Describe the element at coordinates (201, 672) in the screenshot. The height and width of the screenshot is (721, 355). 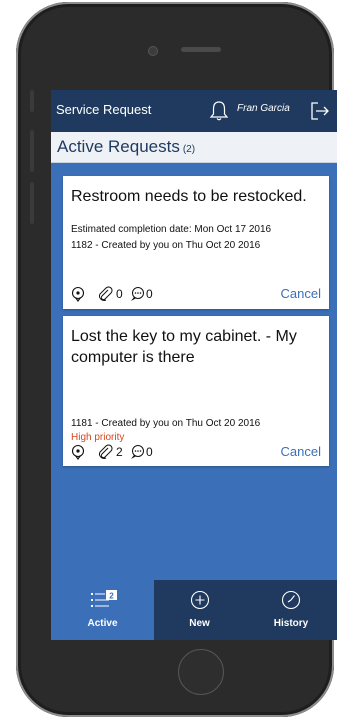
I see `home-button` at that location.